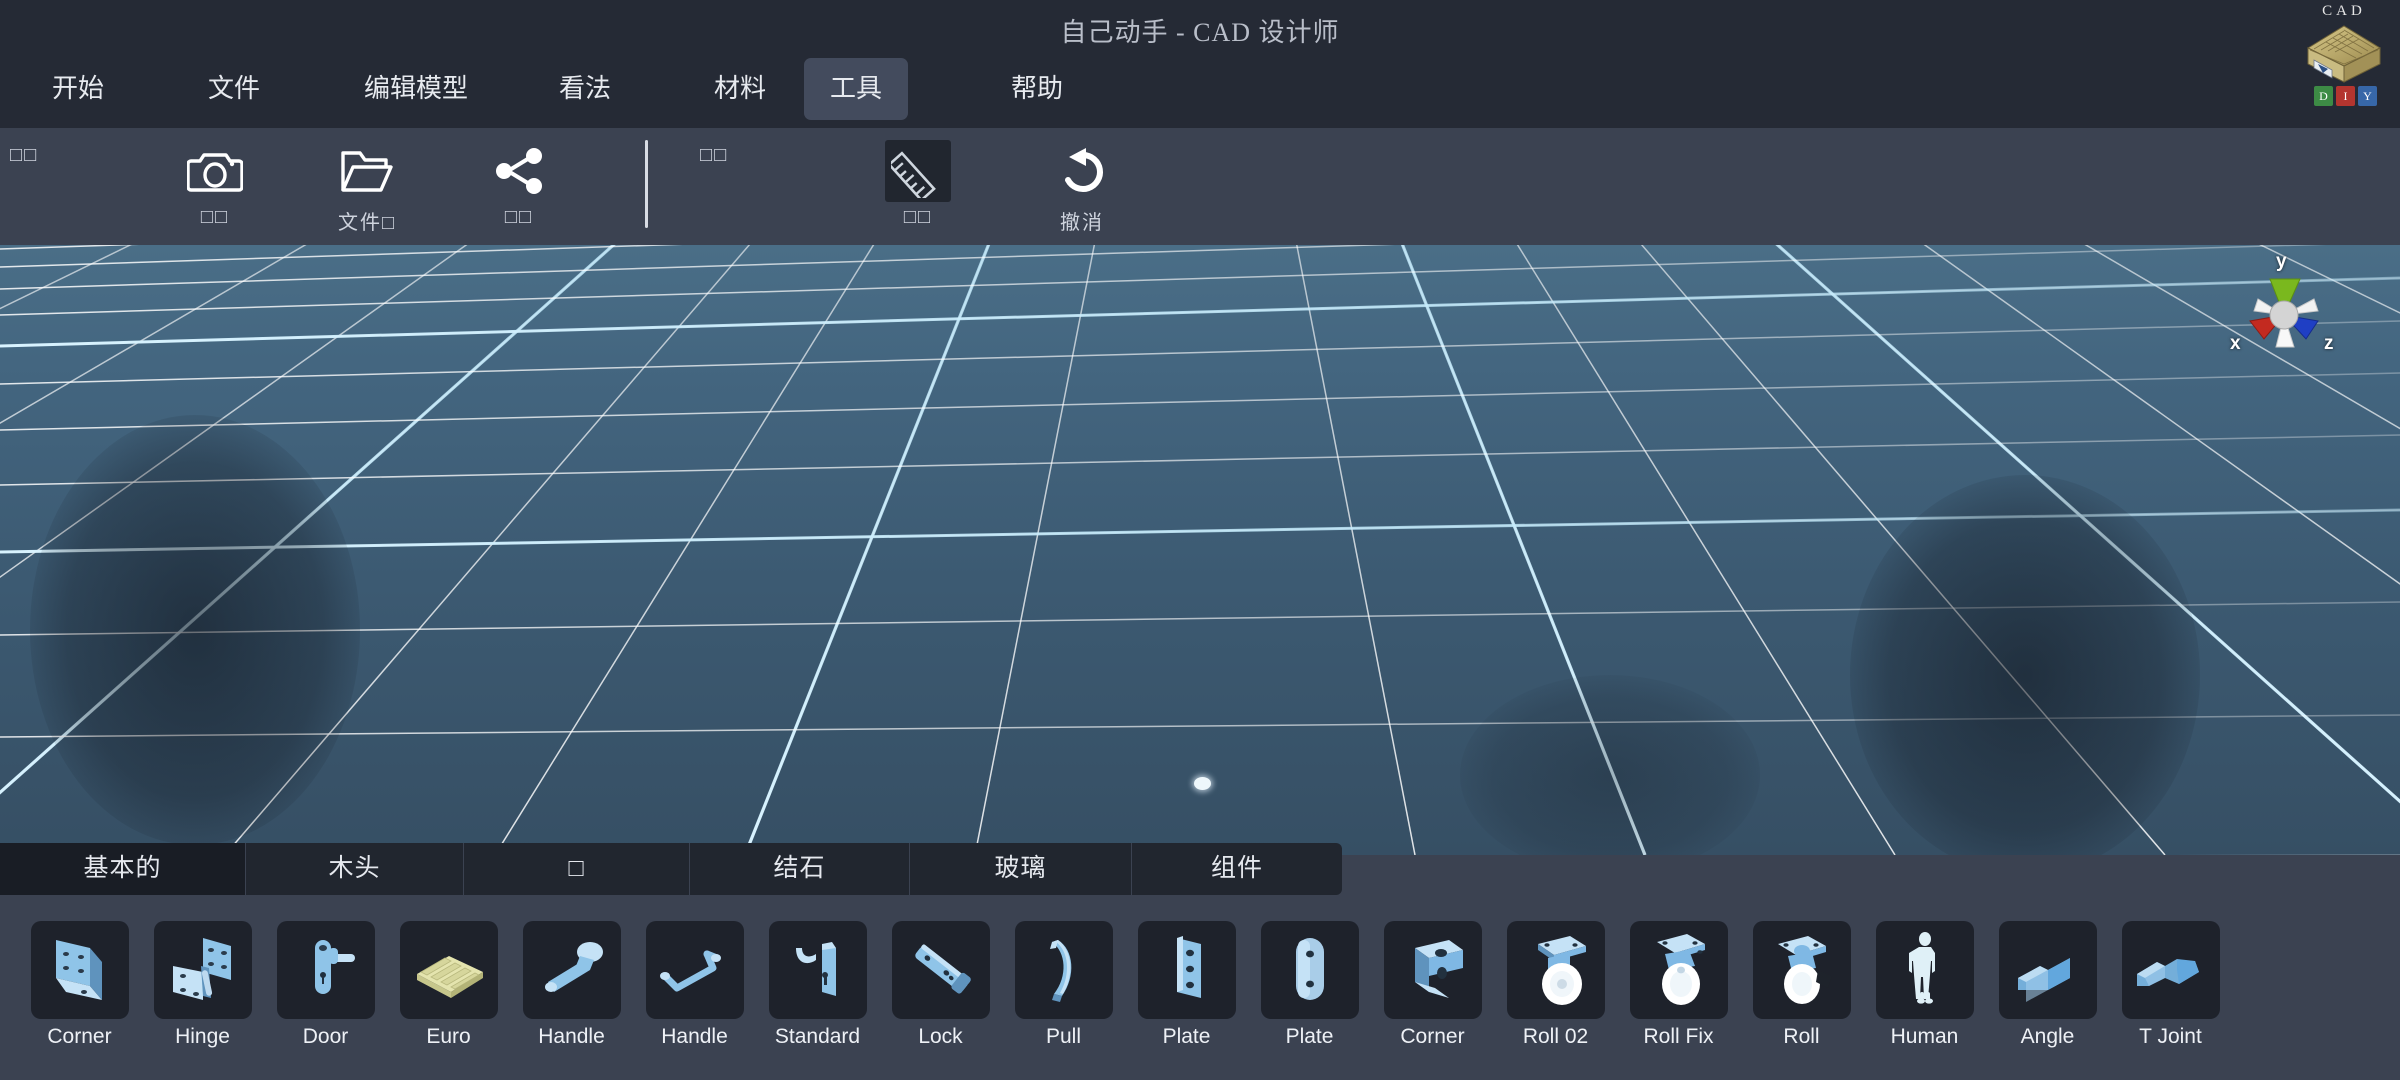 The height and width of the screenshot is (1080, 2400). I want to click on asset-standard-thumbnail, so click(817, 970).